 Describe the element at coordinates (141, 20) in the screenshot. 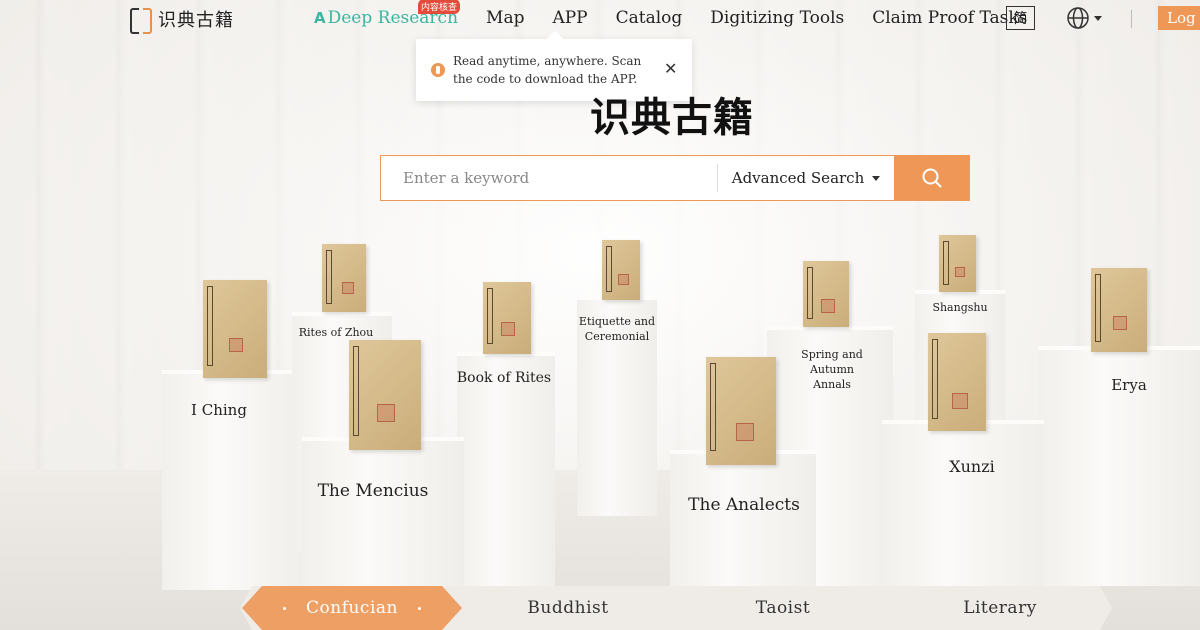

I see `logo-icon` at that location.